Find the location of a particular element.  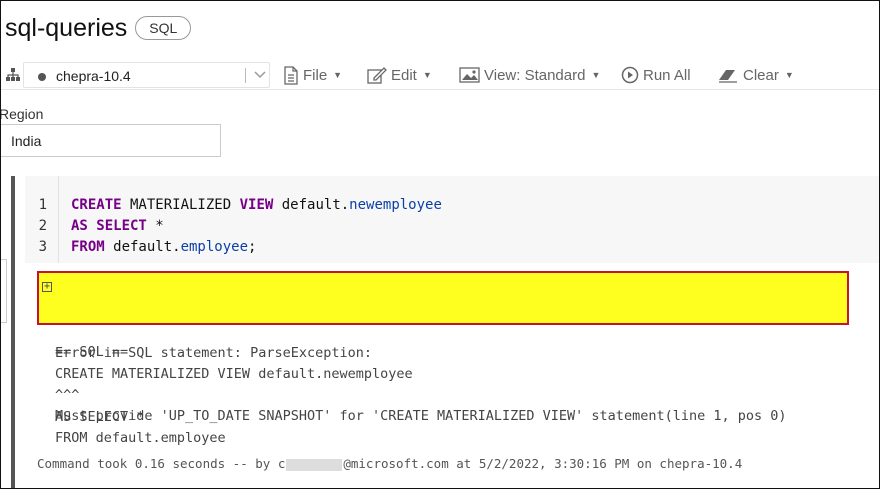

cluster-select: chepra-10.4 is located at coordinates (146, 75).